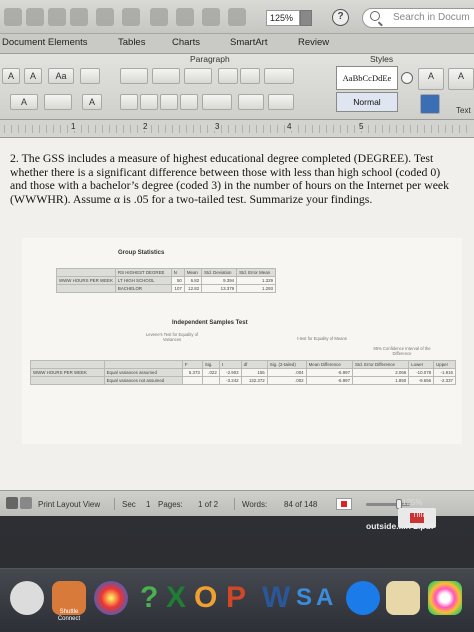 The height and width of the screenshot is (632, 474). I want to click on dock: Shuttle Connect ? X O P W S A, so click(237, 600).